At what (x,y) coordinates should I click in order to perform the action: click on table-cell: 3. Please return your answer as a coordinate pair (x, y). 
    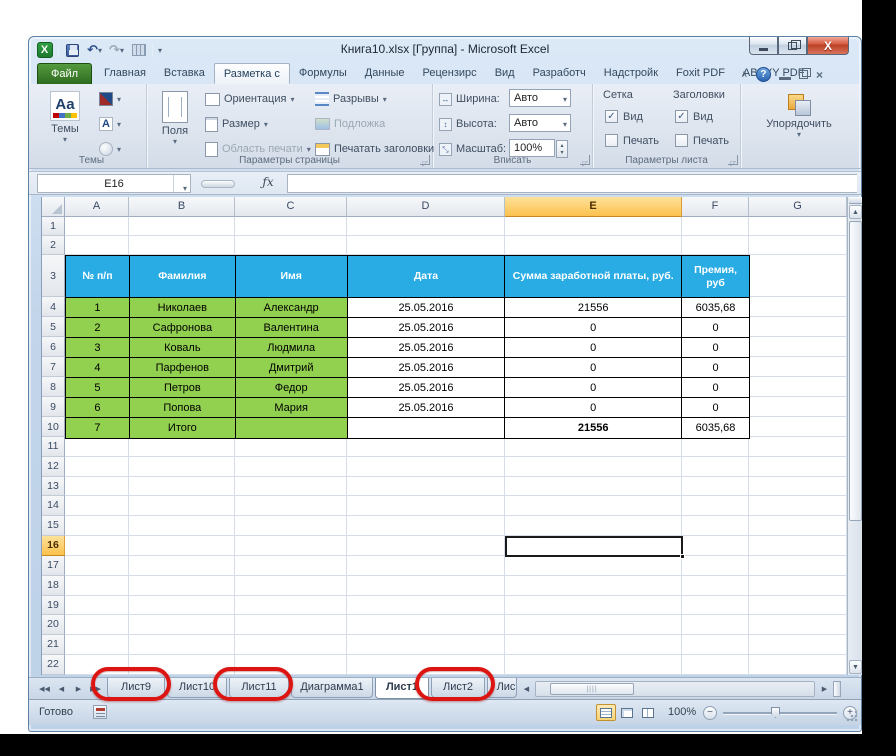
    Looking at the image, I should click on (98, 348).